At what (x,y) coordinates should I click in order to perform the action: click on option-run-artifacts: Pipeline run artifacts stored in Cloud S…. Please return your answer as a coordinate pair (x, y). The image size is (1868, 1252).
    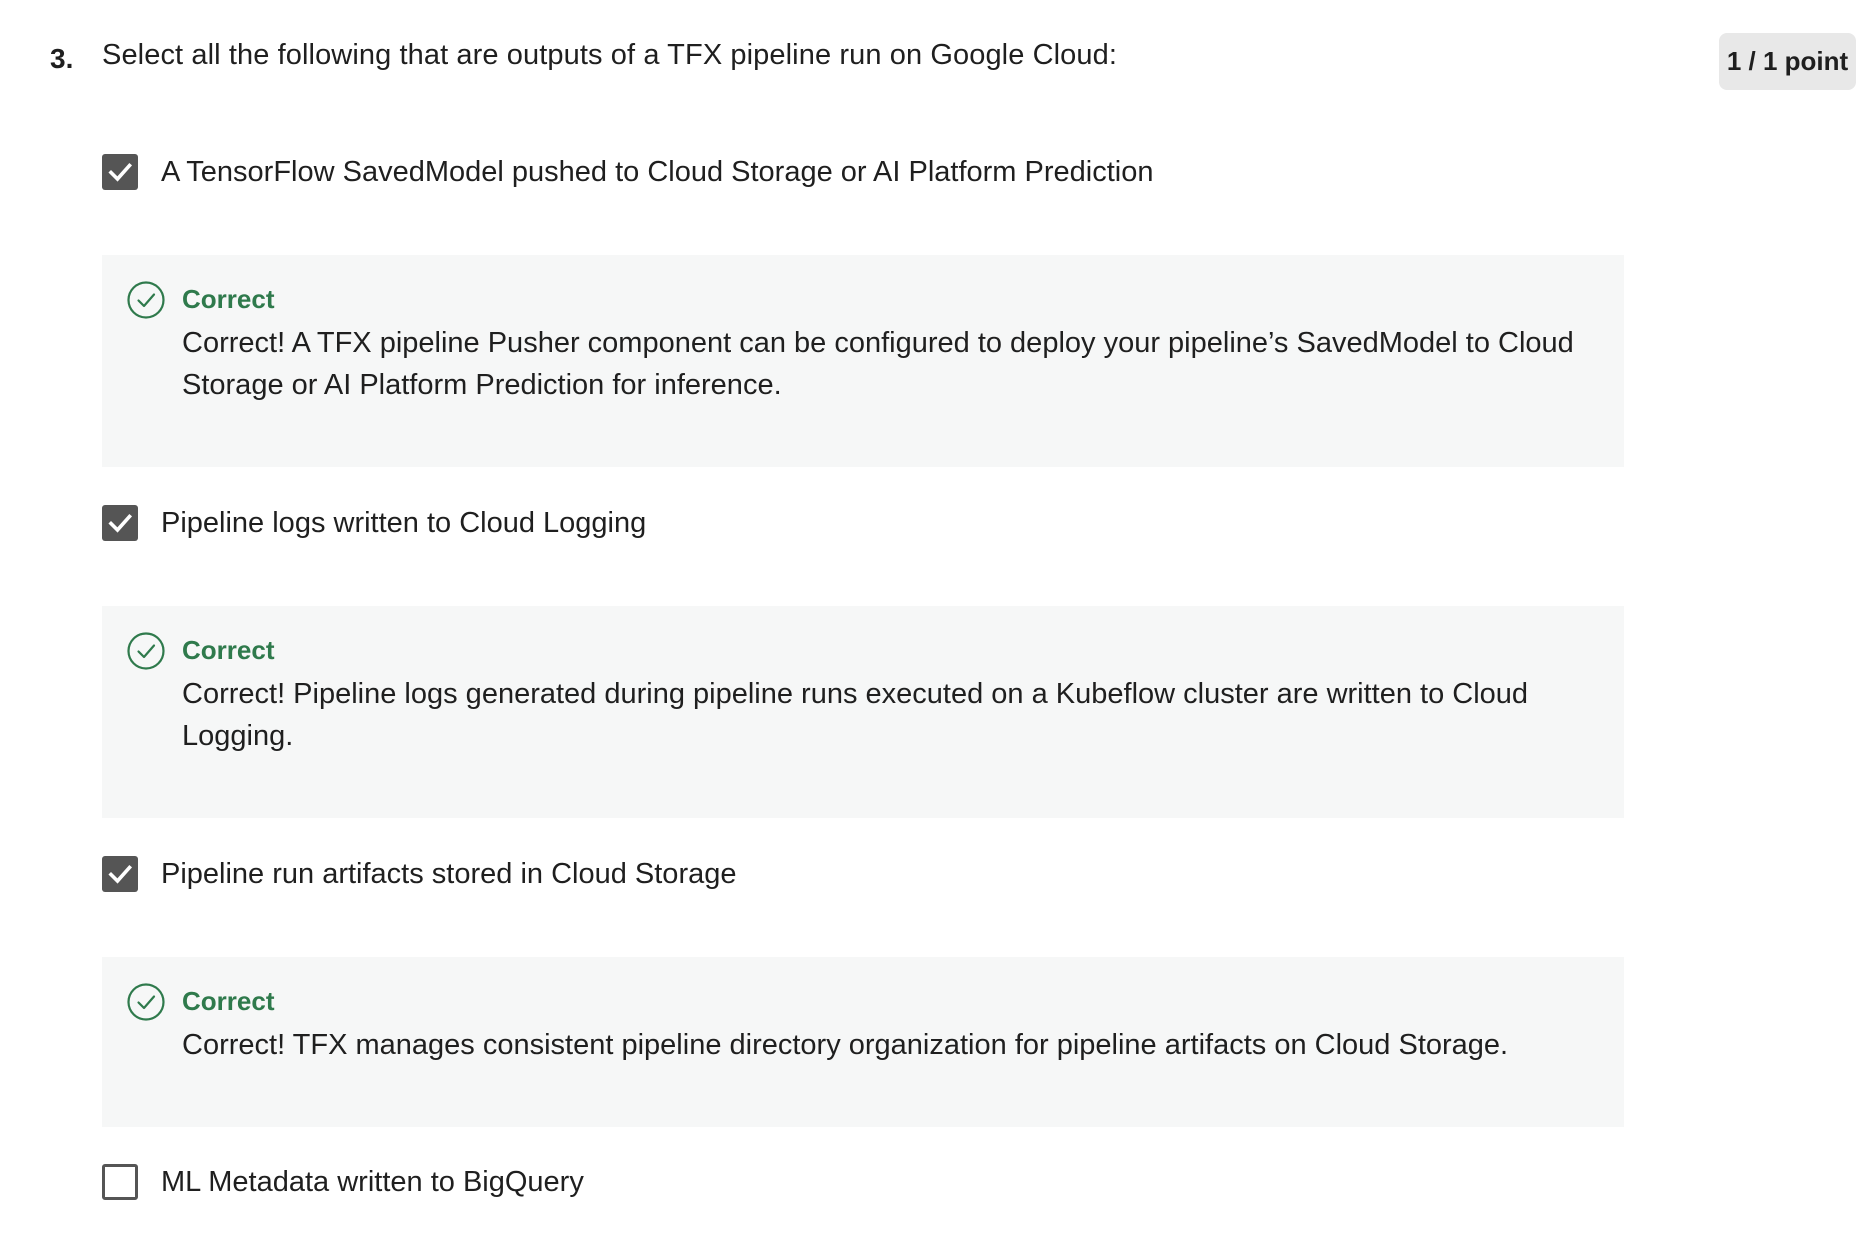
    Looking at the image, I should click on (862, 874).